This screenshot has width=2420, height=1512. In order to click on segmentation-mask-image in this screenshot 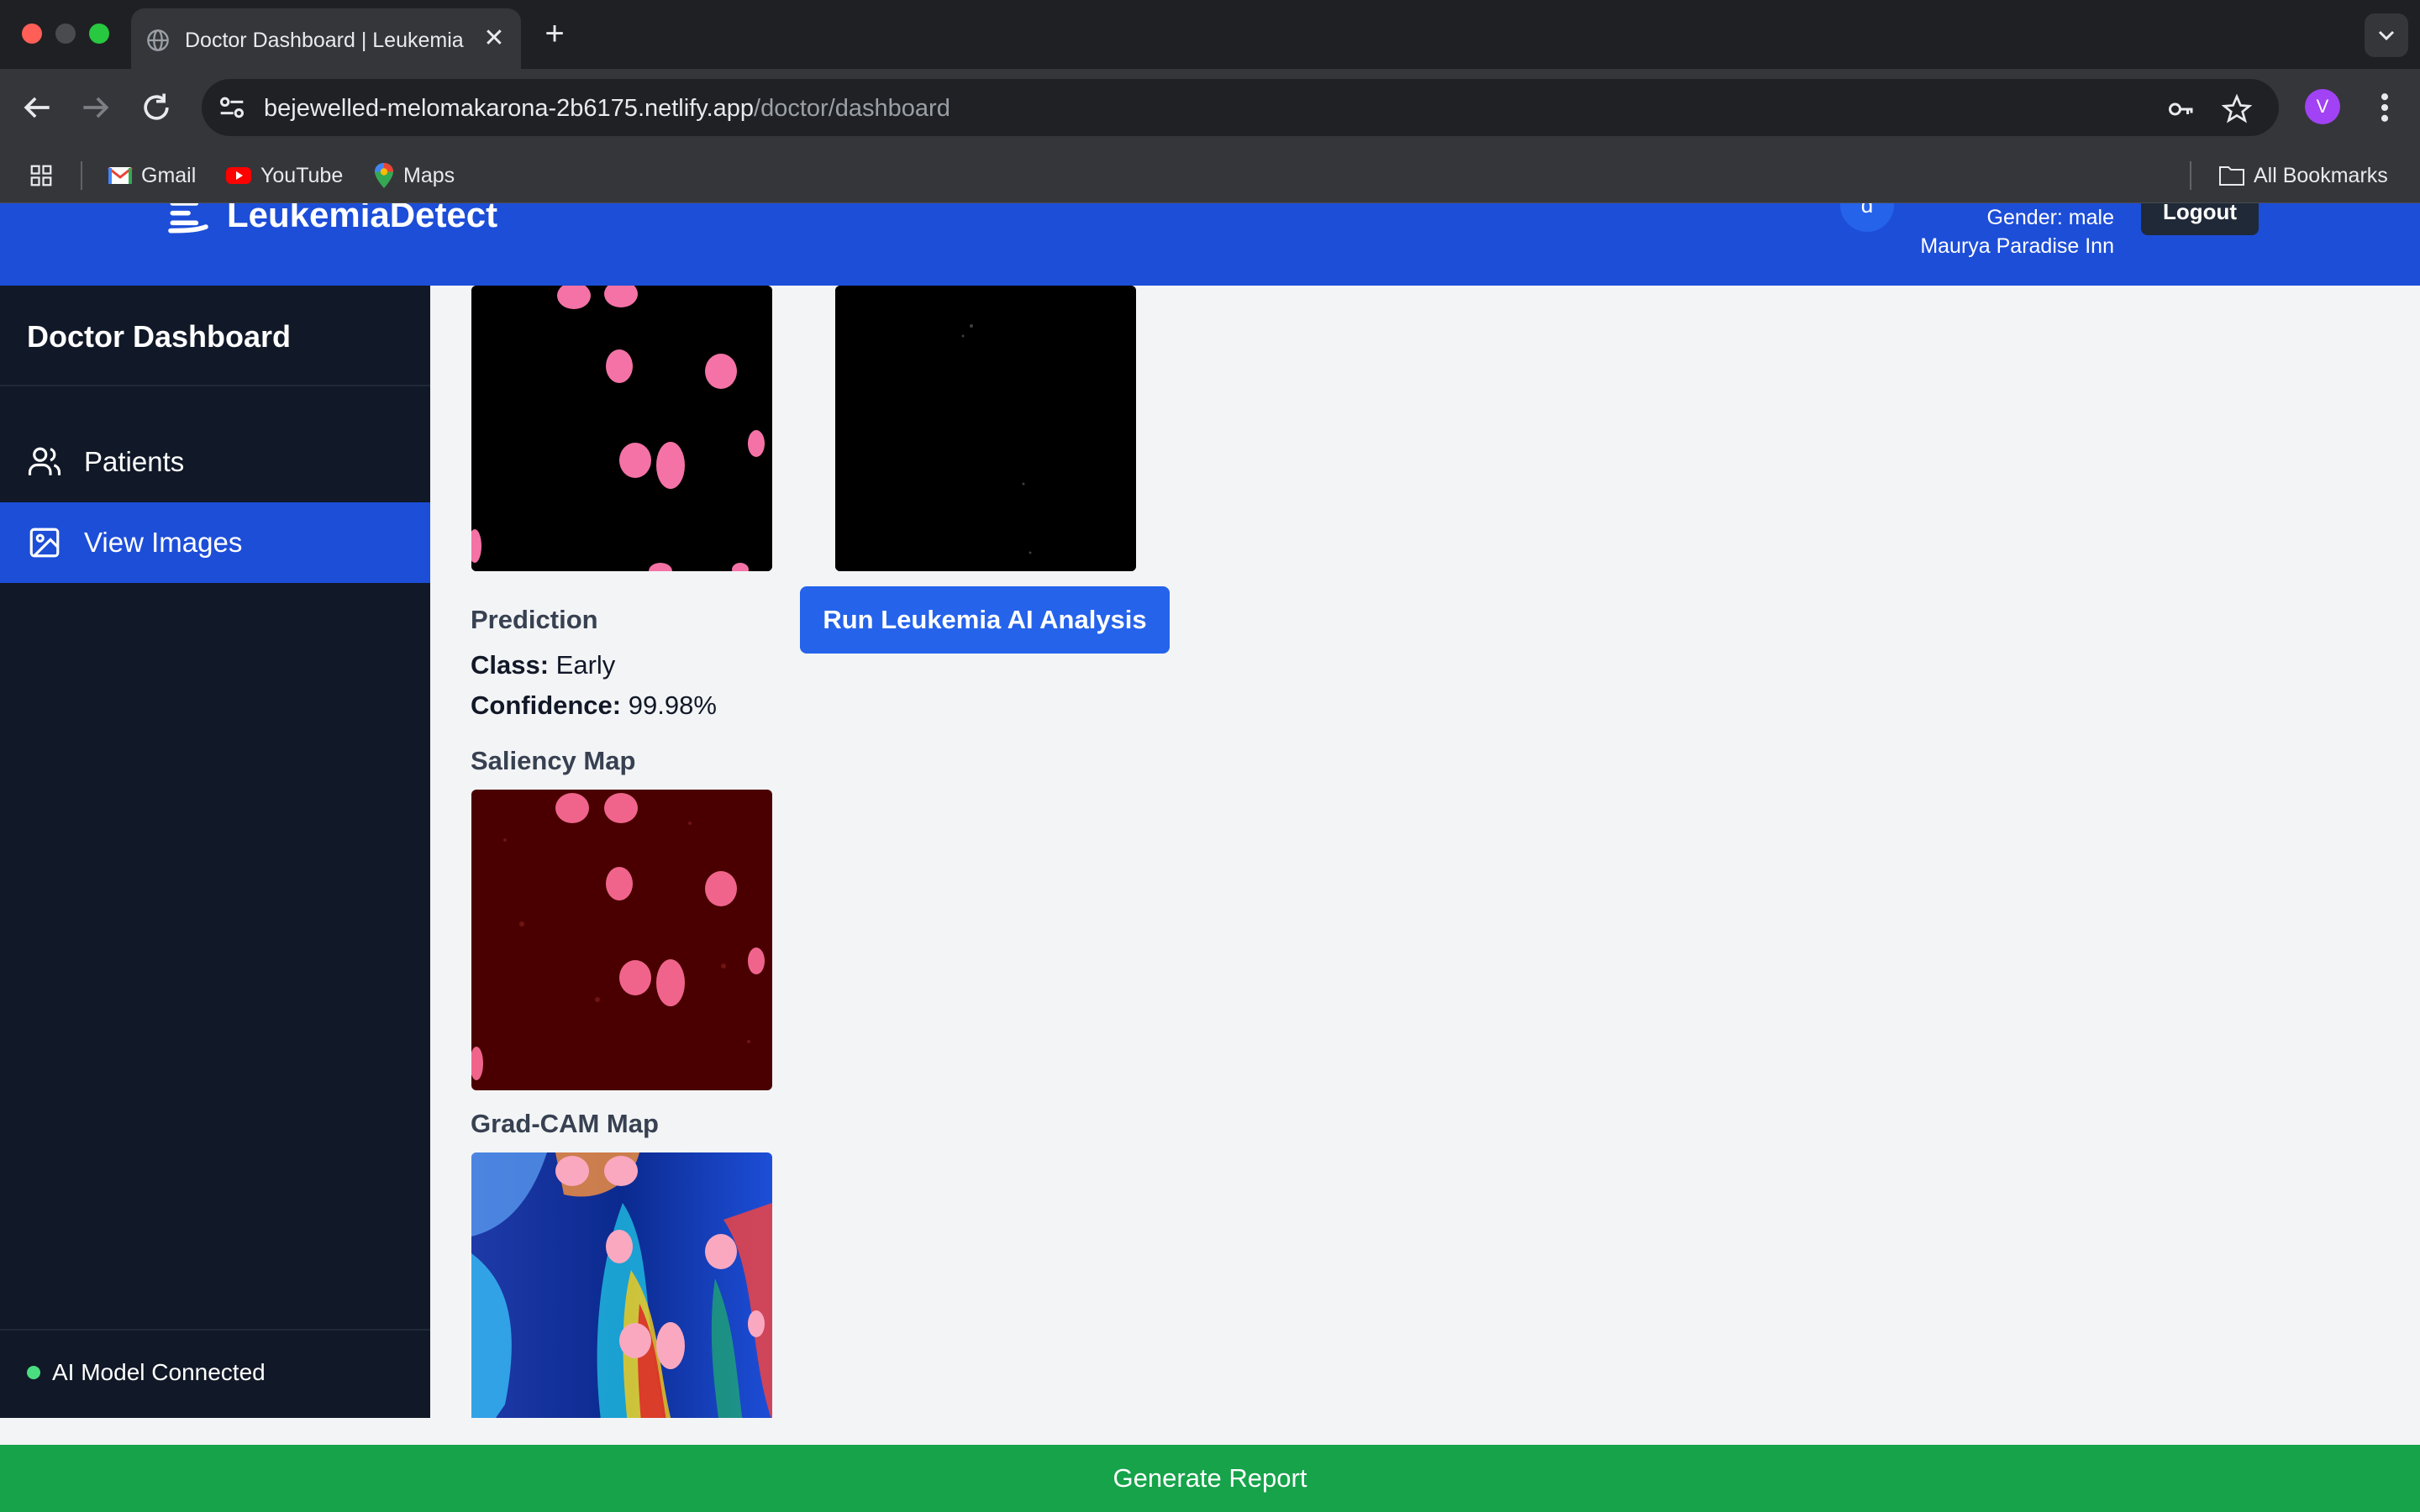, I will do `click(986, 428)`.